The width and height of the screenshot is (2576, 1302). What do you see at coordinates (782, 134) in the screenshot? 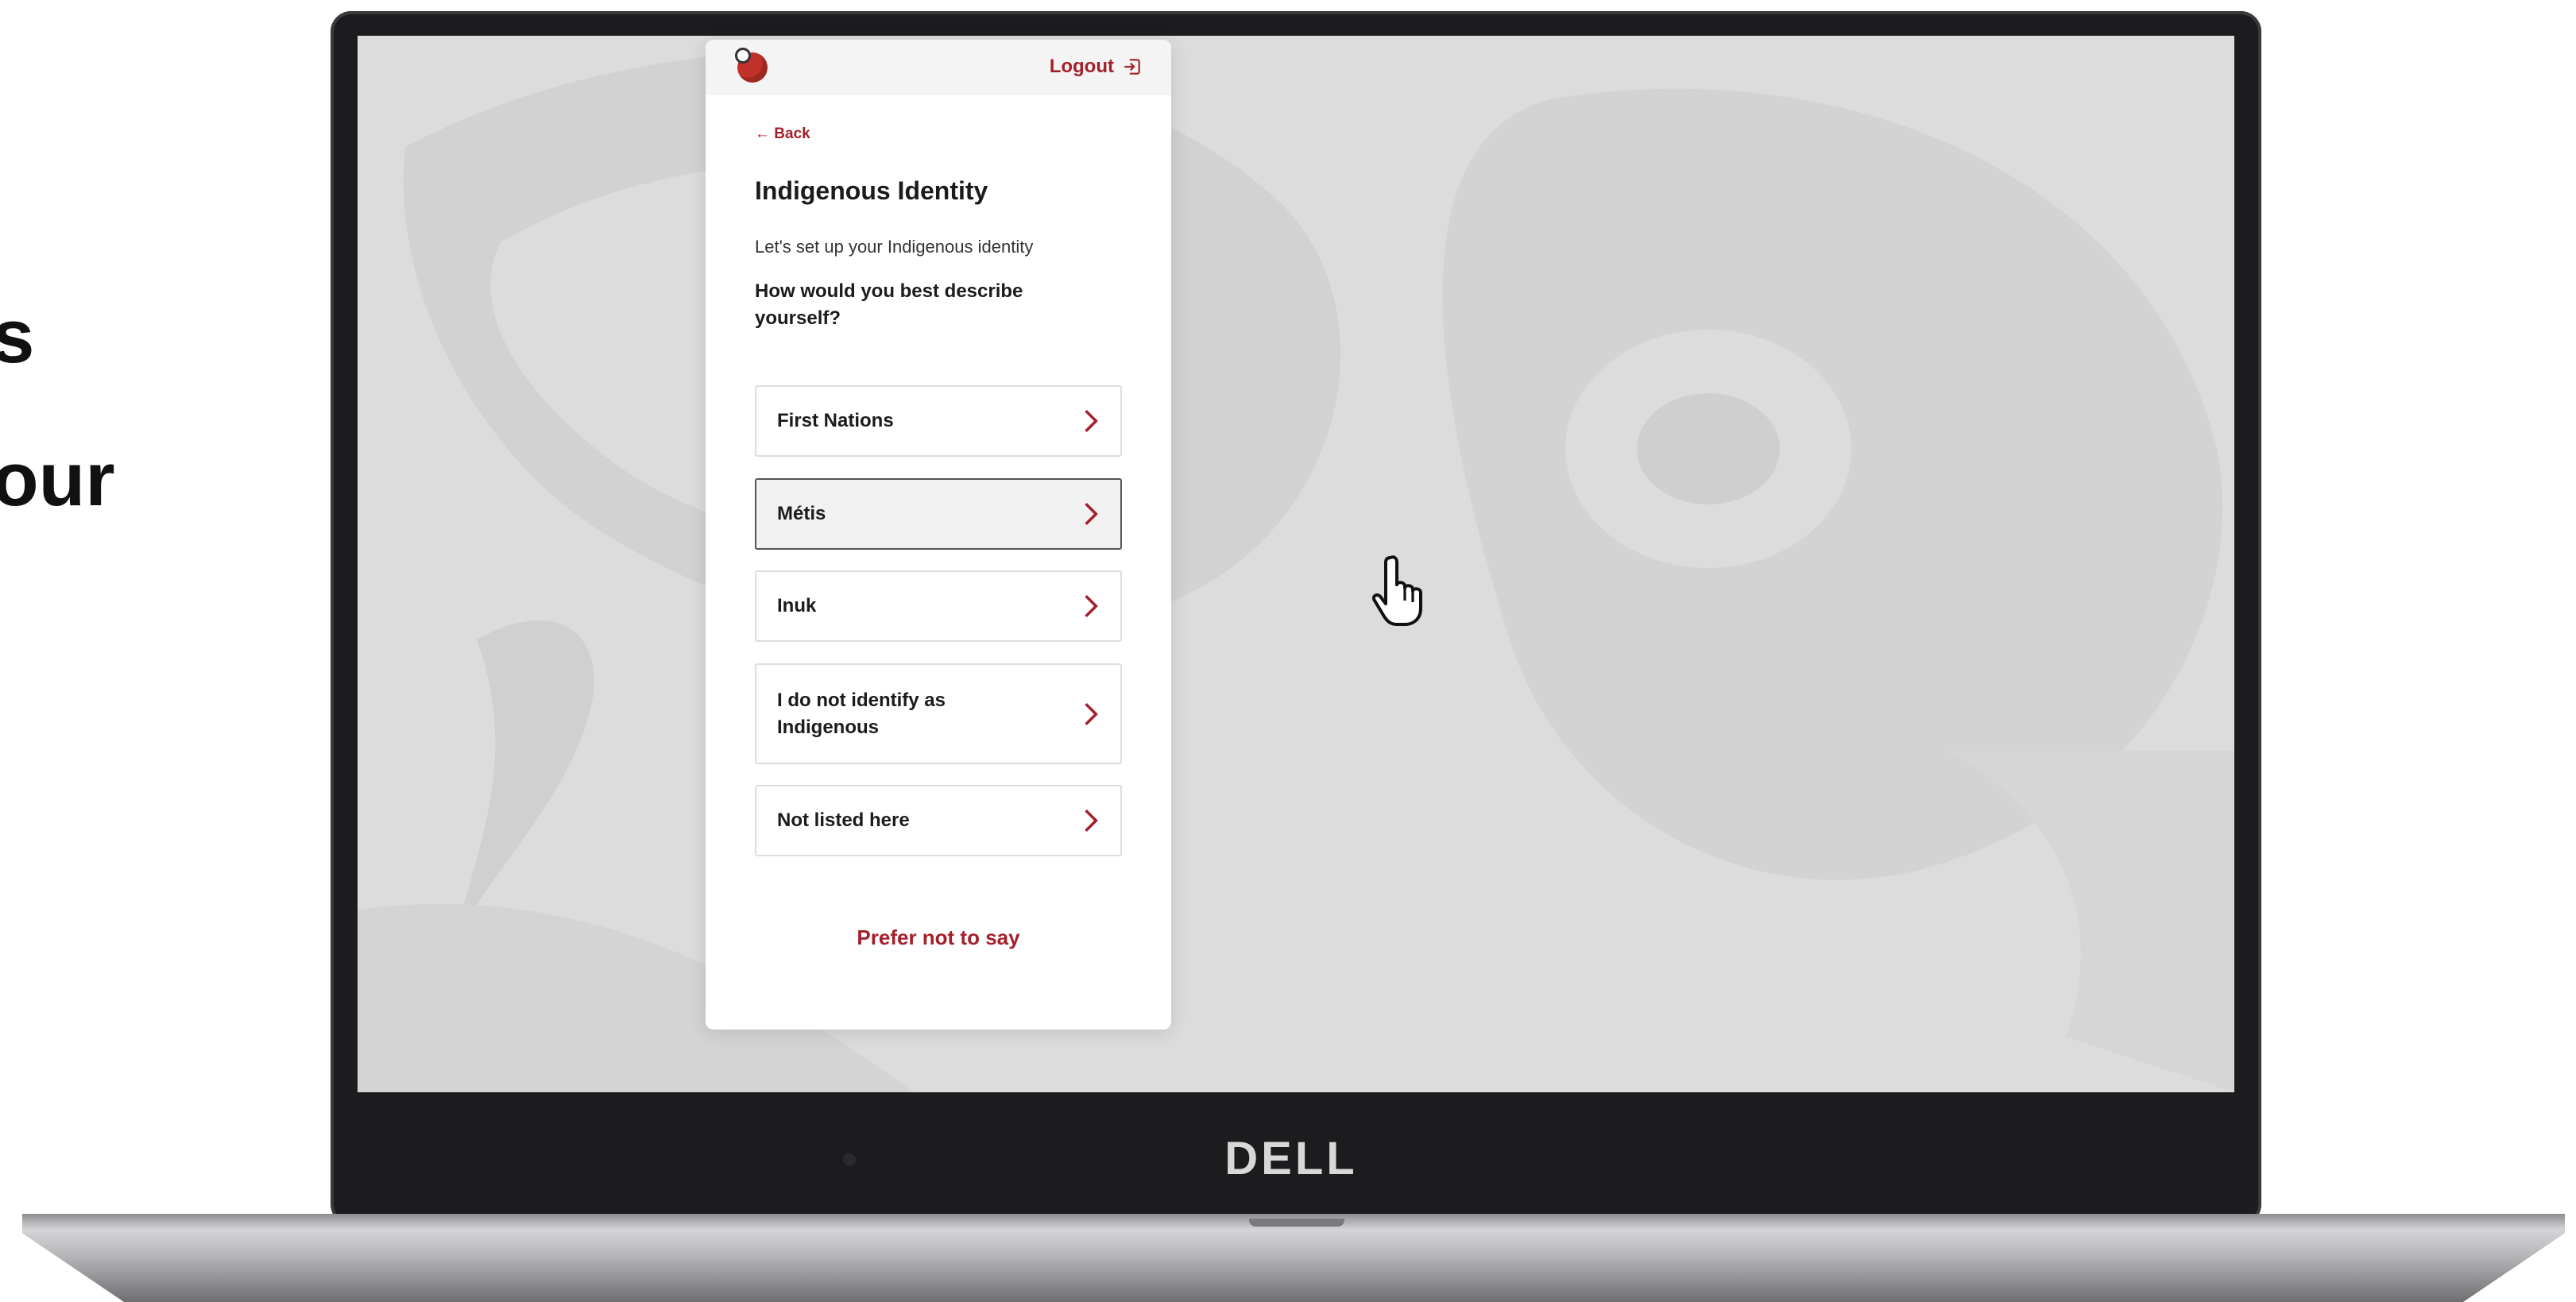
I see `back-link: ← Back` at bounding box center [782, 134].